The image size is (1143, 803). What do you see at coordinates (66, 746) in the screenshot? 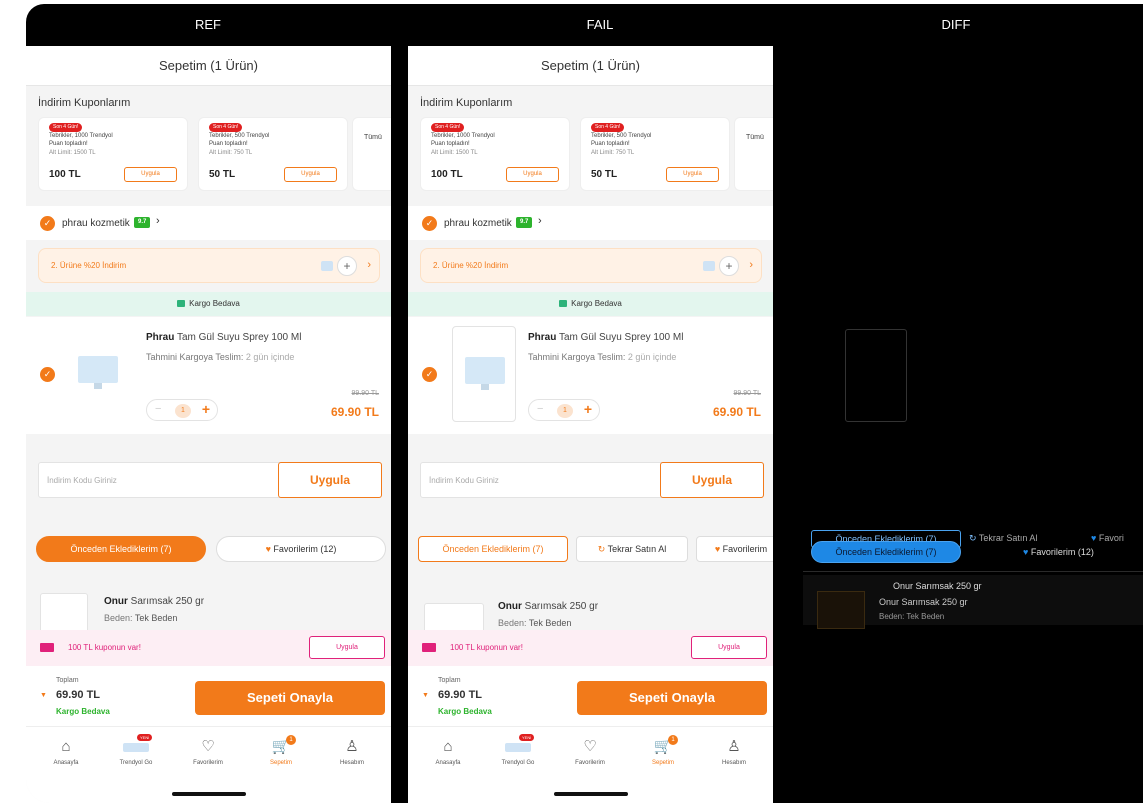
I see `home-icon: ⌂` at bounding box center [66, 746].